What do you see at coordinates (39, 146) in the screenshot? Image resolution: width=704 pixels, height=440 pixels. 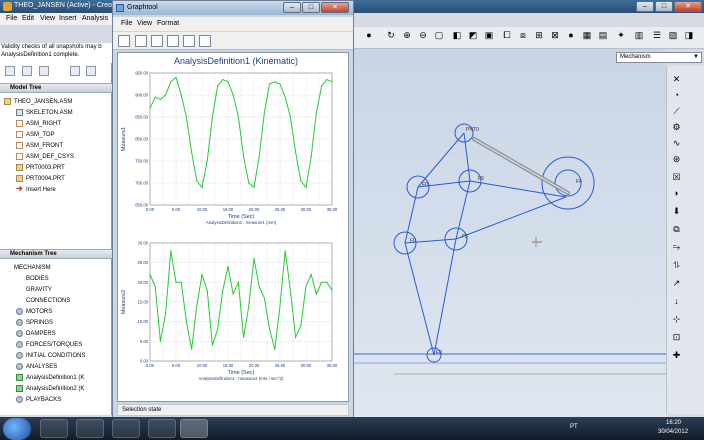 I see `tree-item: ASM_FRONT` at bounding box center [39, 146].